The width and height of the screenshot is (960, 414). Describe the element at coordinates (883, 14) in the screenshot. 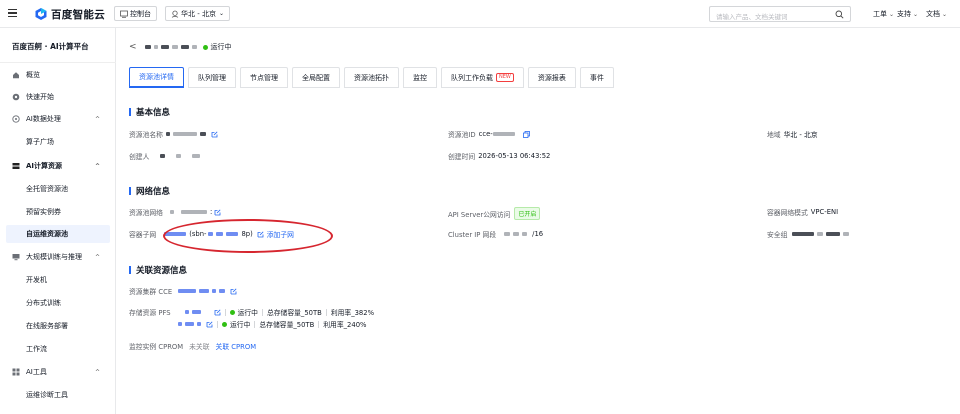

I see `menu-ticket: 工单 ⌄` at that location.